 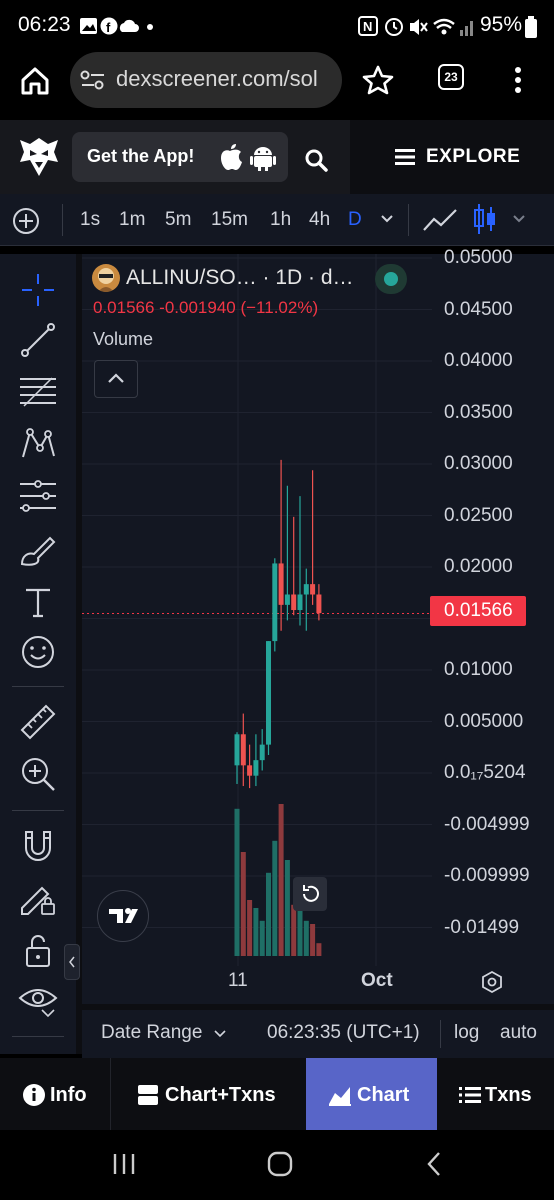 I want to click on tradingview-logo-icon, so click(x=123, y=916).